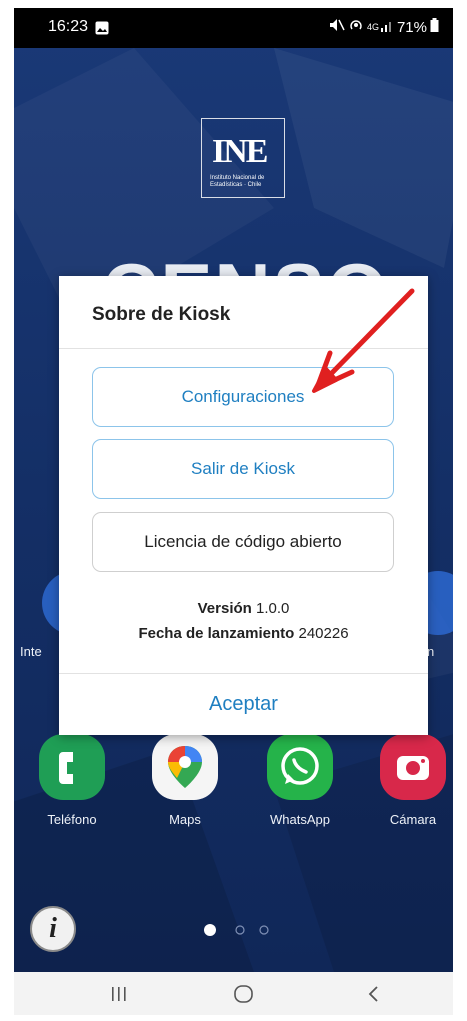  I want to click on navigation-bar, so click(233, 993).